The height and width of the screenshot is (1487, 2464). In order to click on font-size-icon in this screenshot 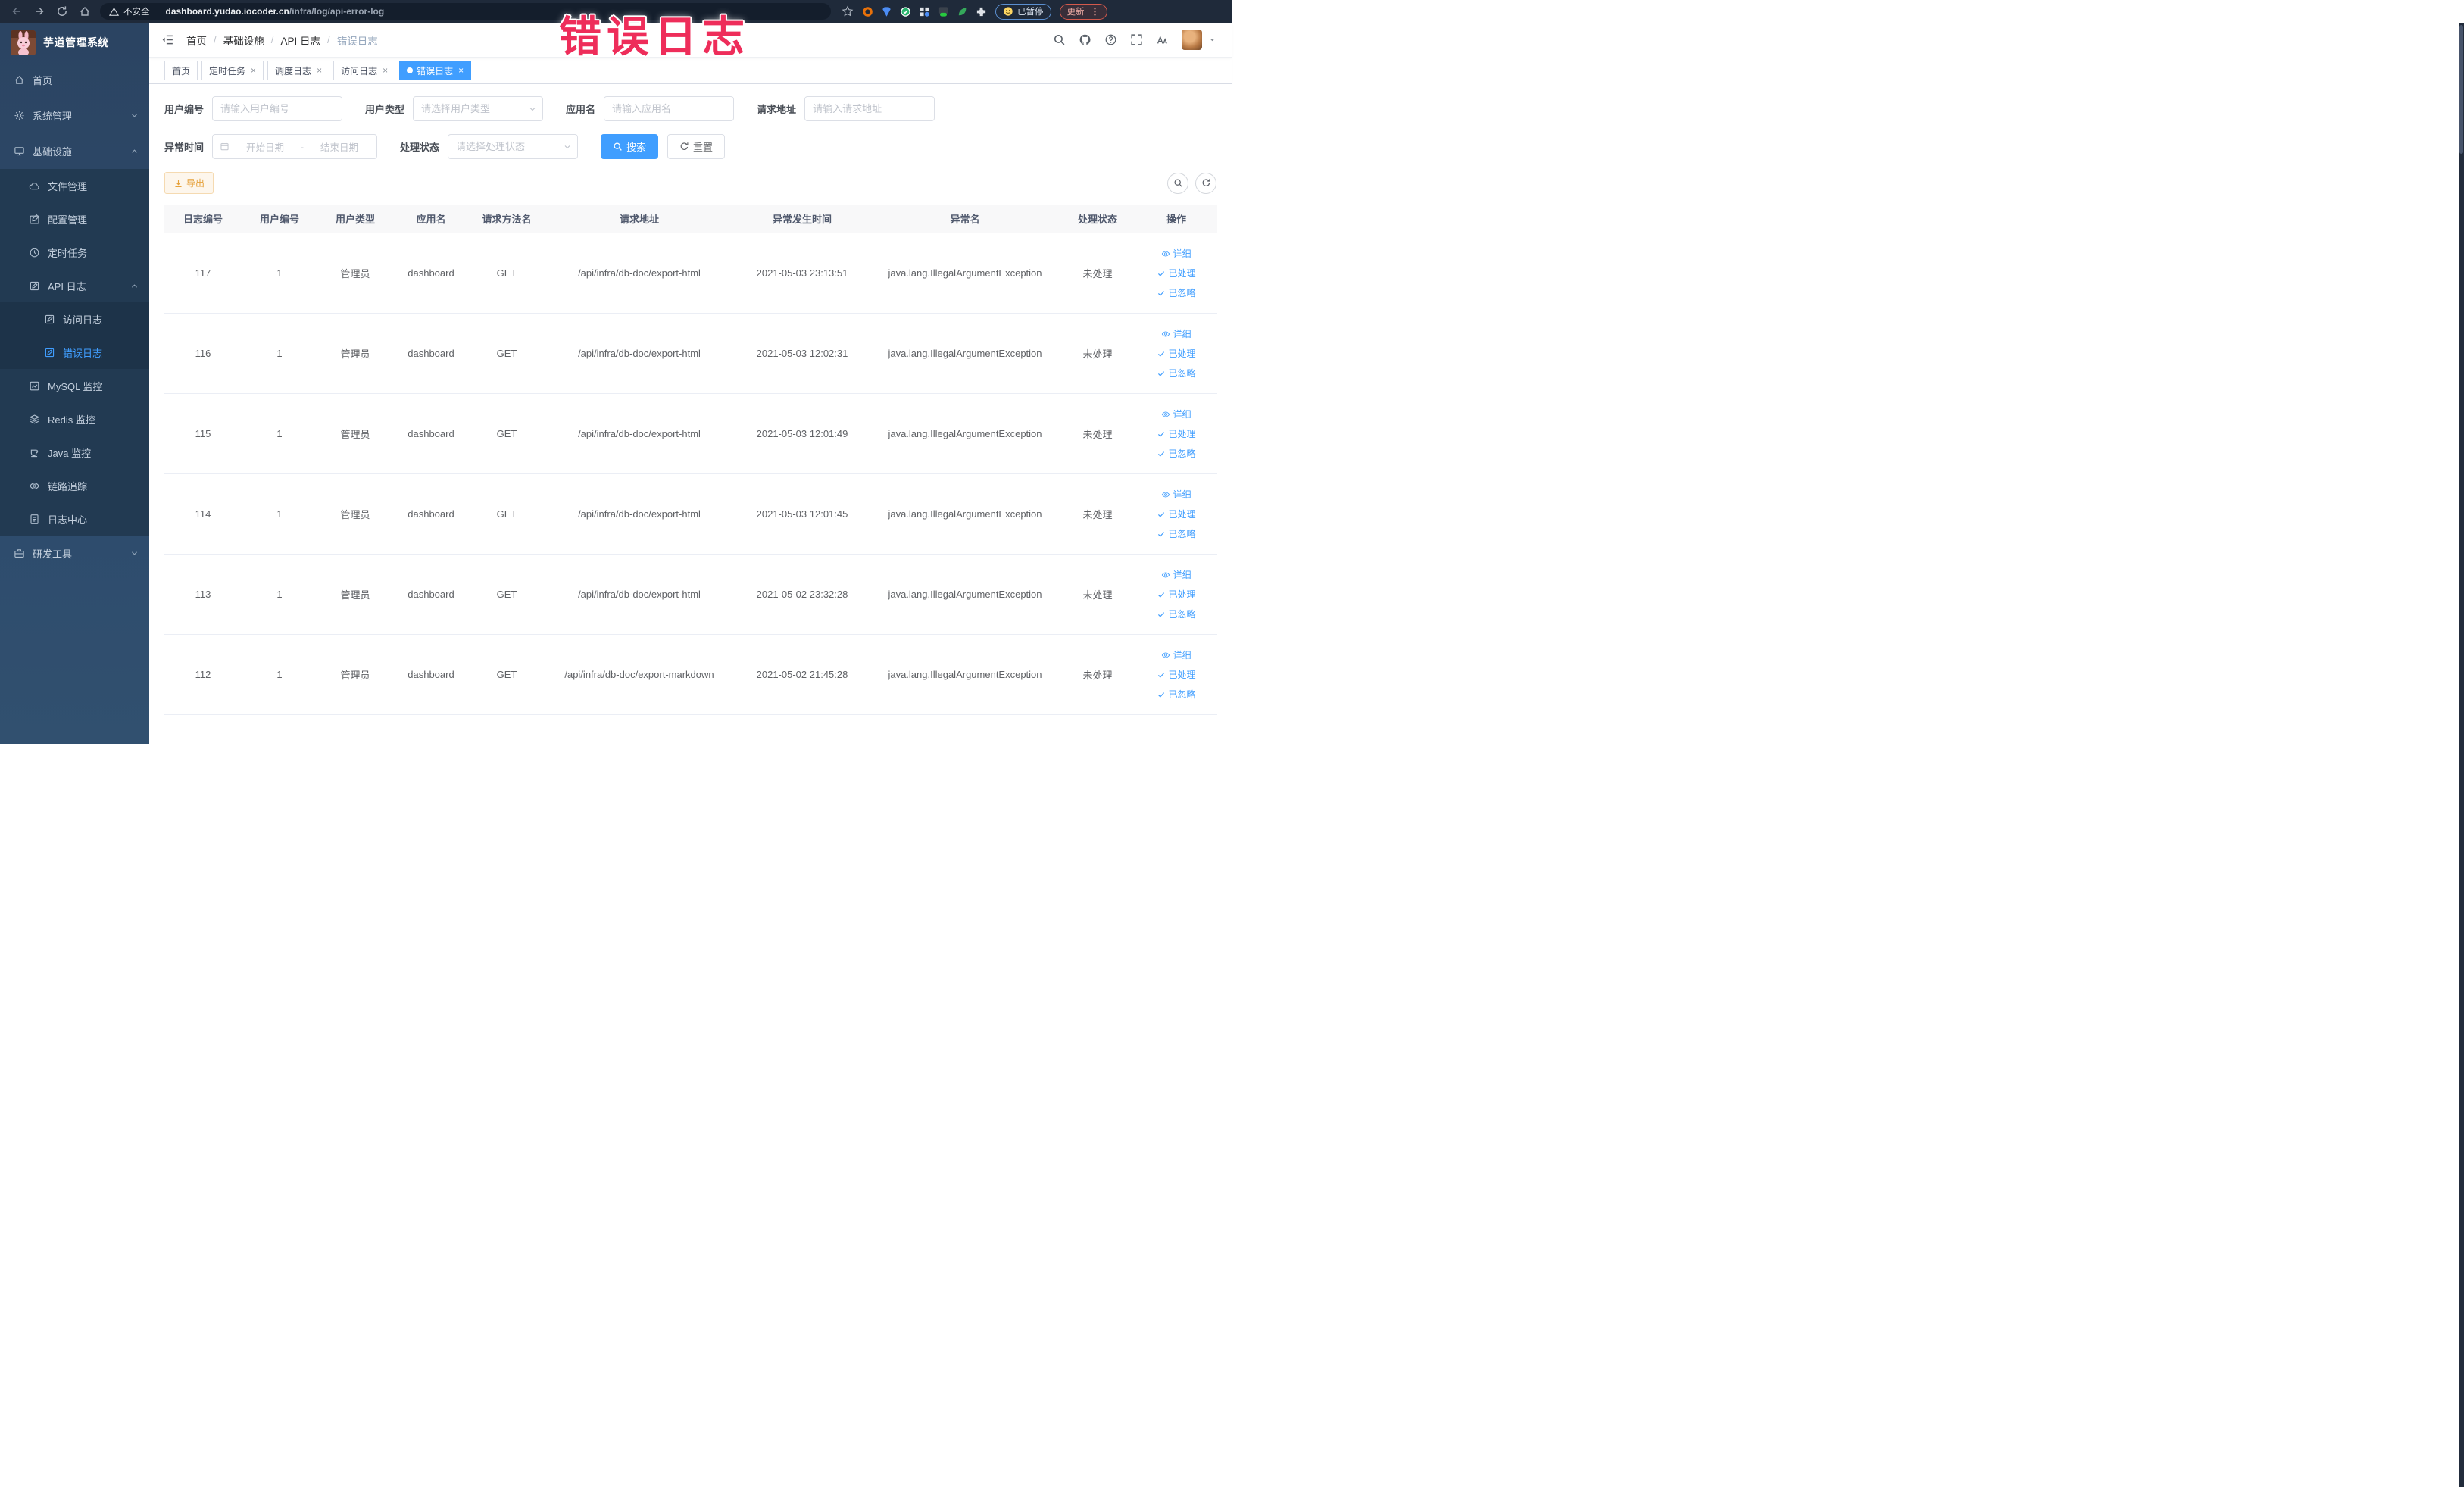, I will do `click(1162, 39)`.